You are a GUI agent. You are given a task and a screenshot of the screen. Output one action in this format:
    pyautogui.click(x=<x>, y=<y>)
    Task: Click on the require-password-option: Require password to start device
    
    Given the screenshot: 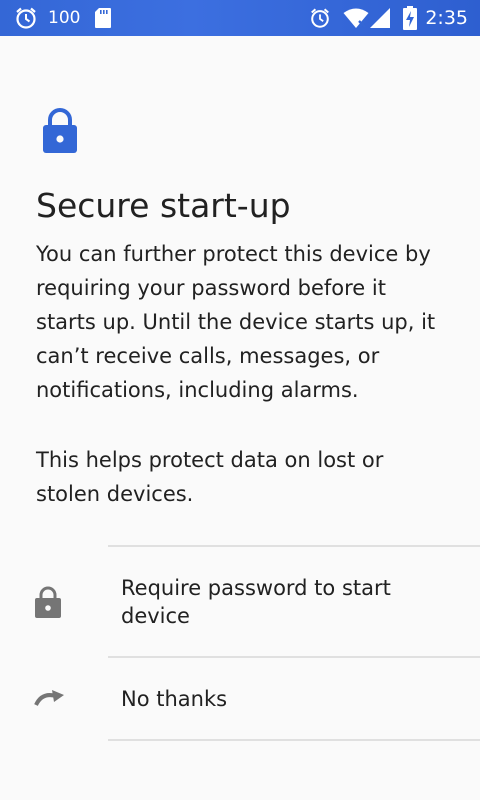 What is the action you would take?
    pyautogui.click(x=240, y=601)
    